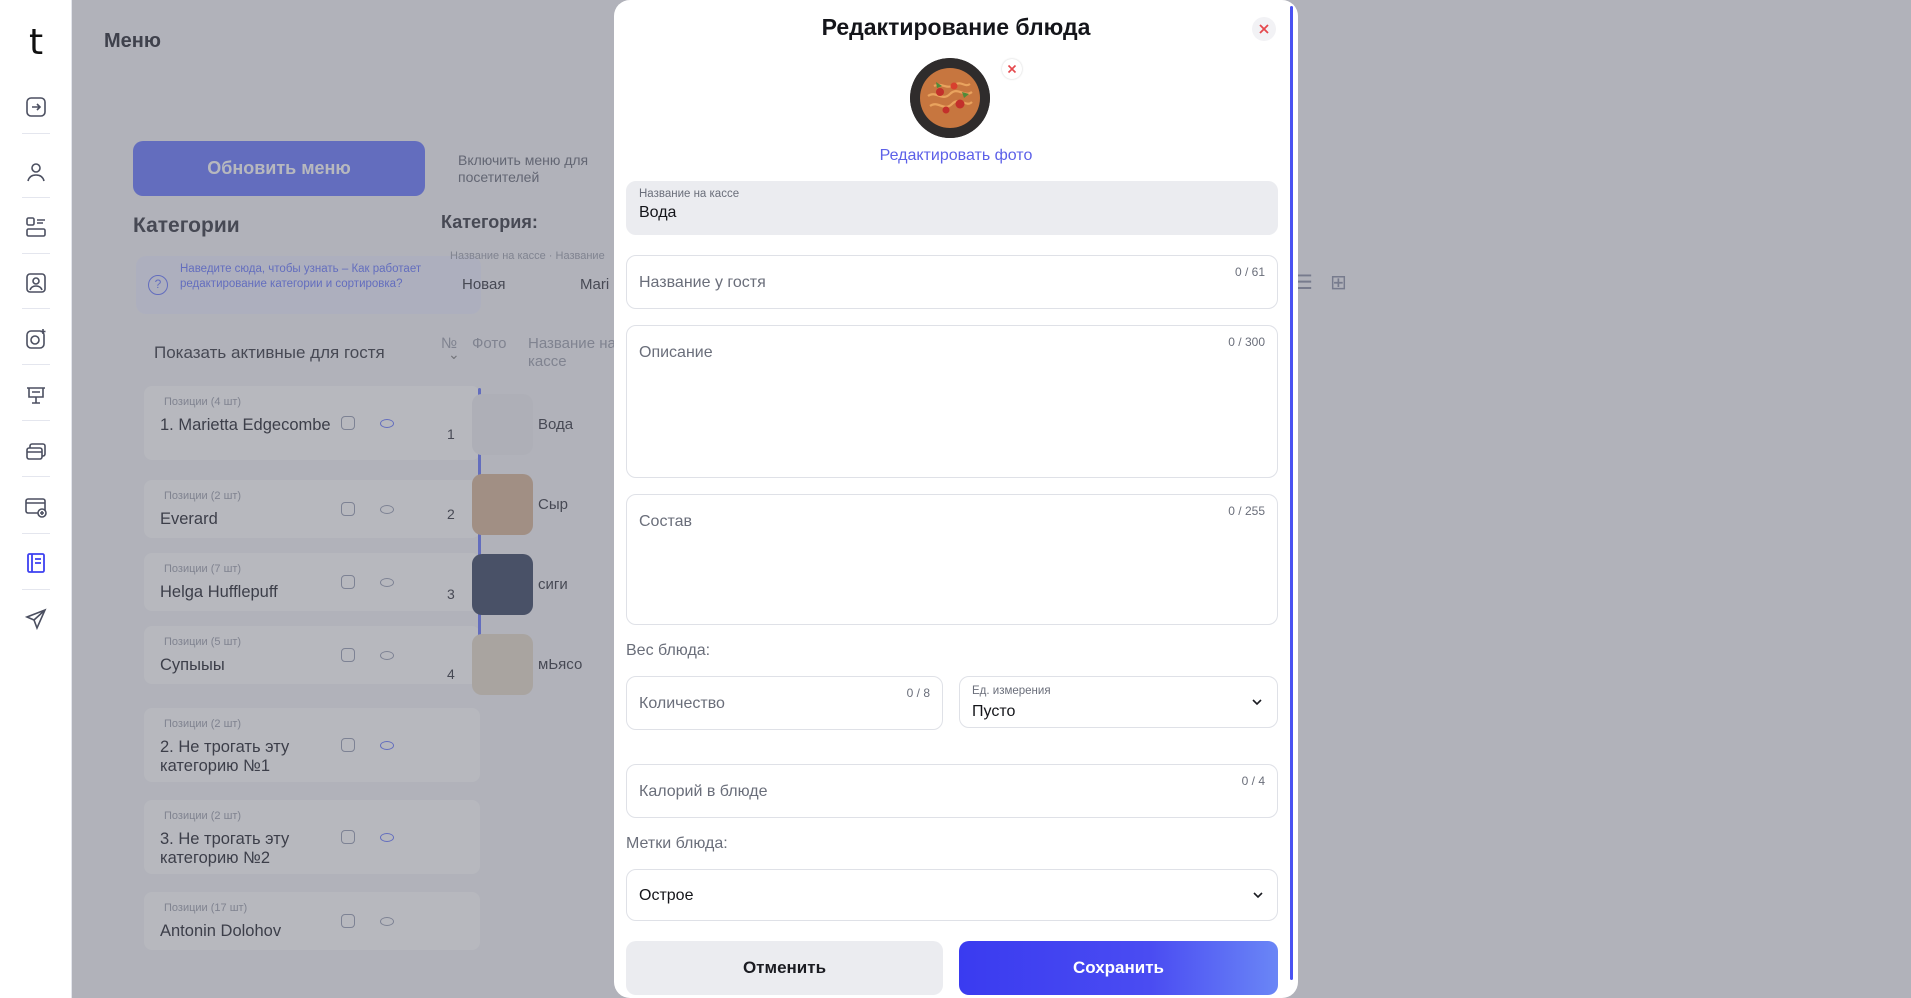 The height and width of the screenshot is (998, 1911). What do you see at coordinates (36, 339) in the screenshot?
I see `camera-plus-icon` at bounding box center [36, 339].